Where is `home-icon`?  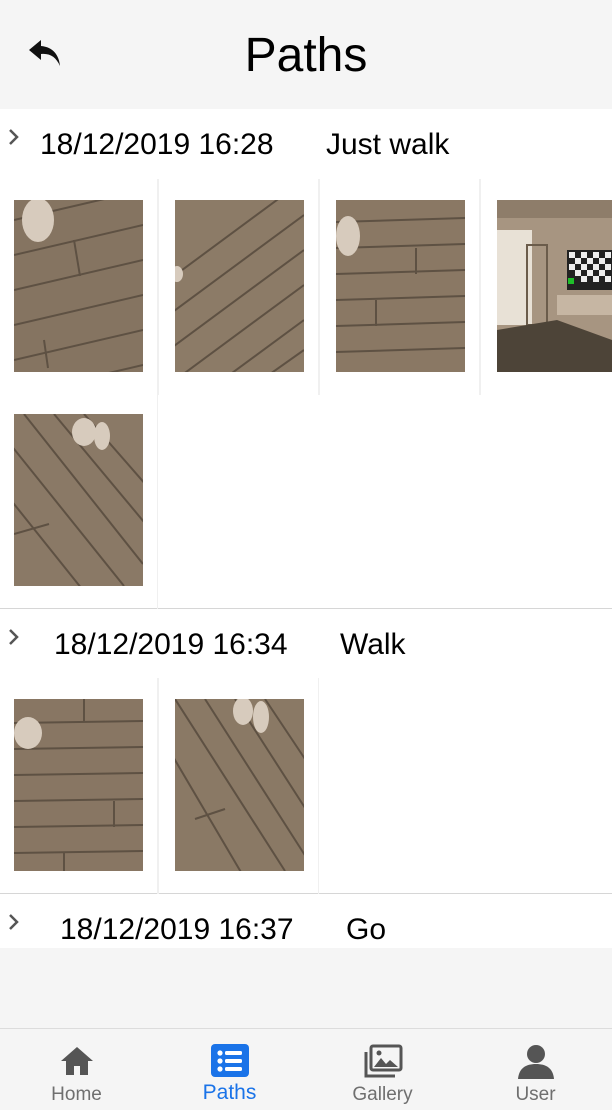 home-icon is located at coordinates (76, 1061).